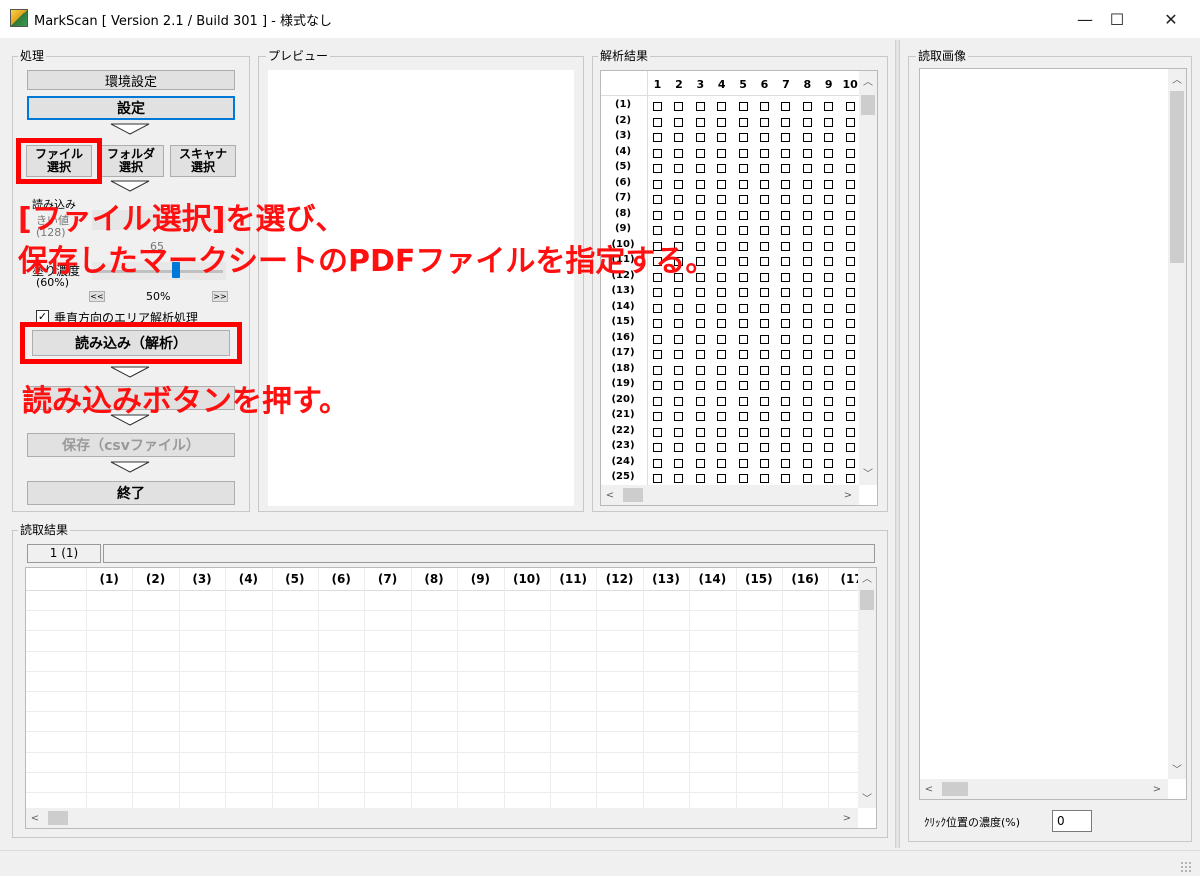  I want to click on page-tab: 1 (1), so click(64, 553).